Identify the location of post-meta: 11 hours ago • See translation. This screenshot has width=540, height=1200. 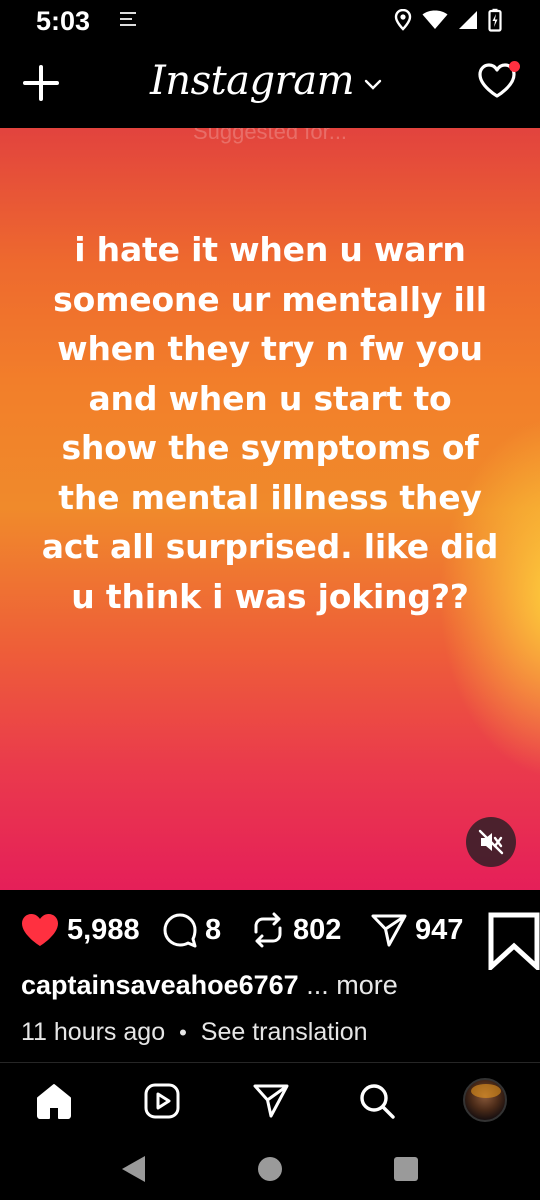
(194, 1032).